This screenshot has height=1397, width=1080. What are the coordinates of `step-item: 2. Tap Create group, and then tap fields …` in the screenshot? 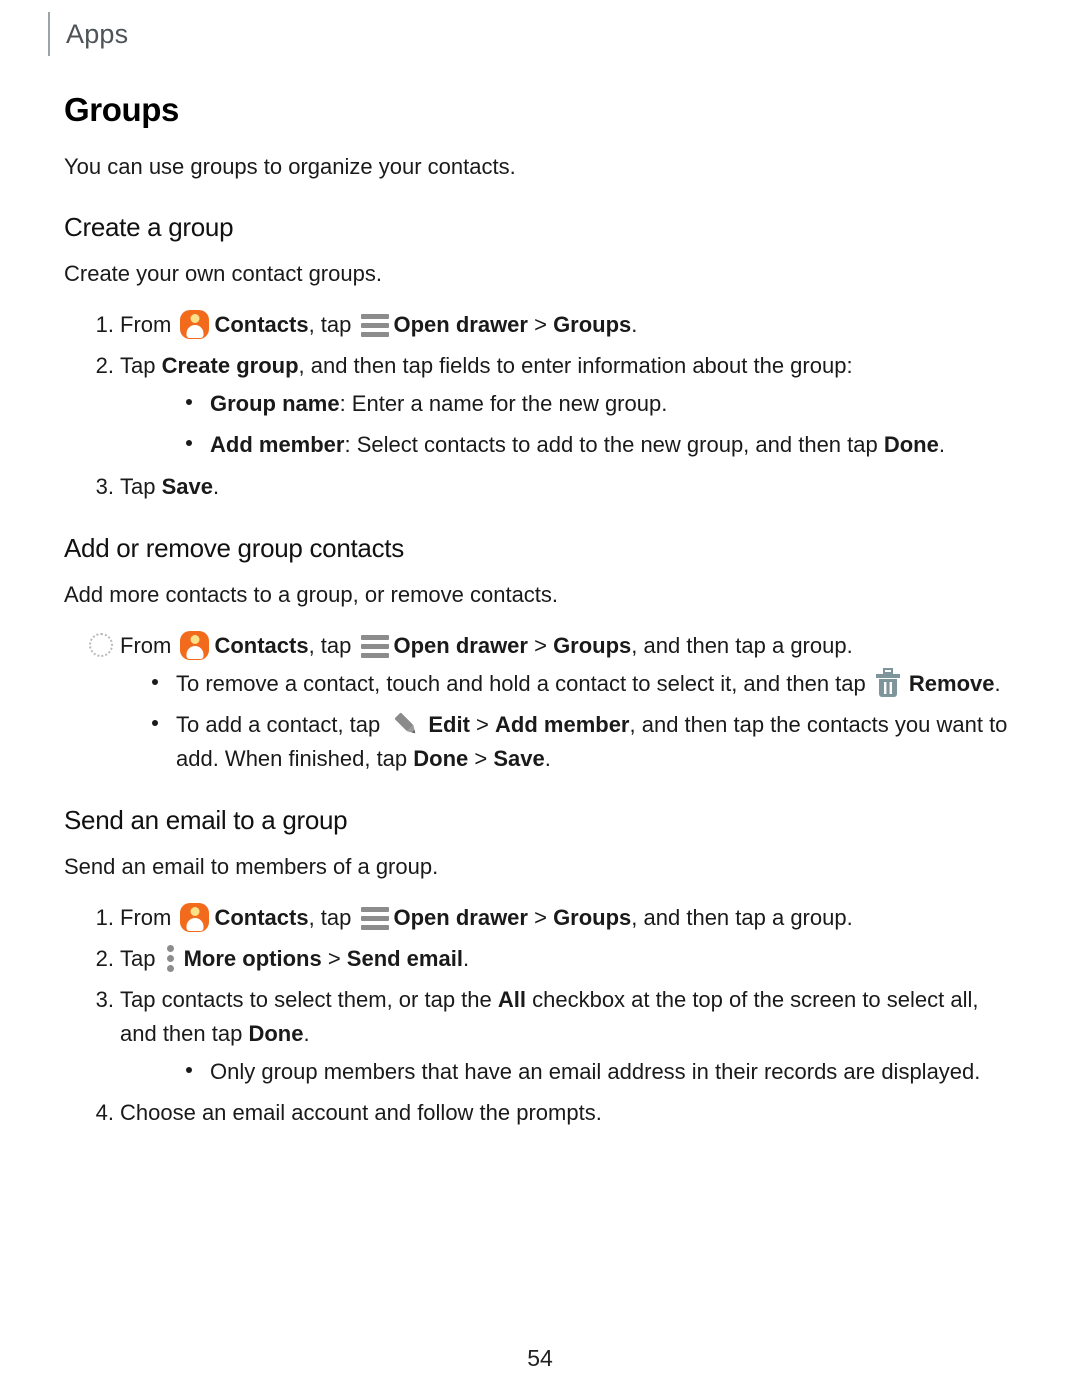 It's located at (540, 405).